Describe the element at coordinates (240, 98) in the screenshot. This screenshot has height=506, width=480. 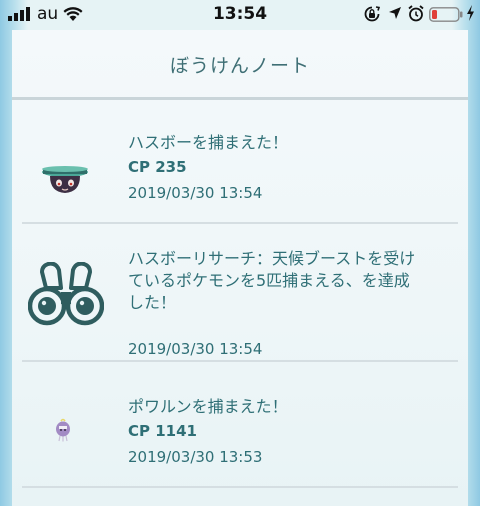
I see `title-divider` at that location.